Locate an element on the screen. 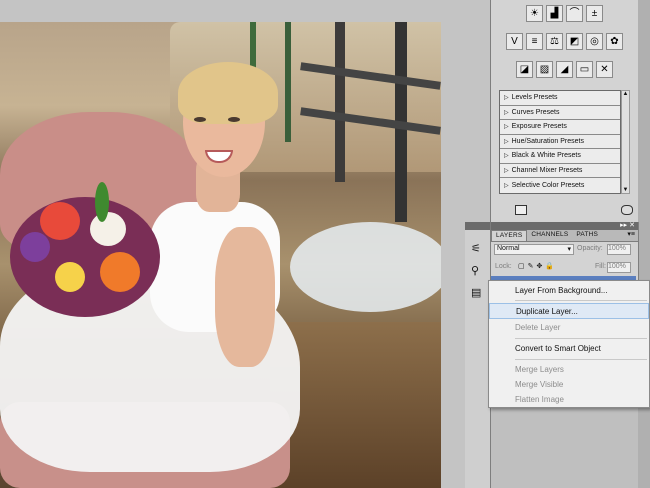  adjustments-footer is located at coordinates (564, 211).